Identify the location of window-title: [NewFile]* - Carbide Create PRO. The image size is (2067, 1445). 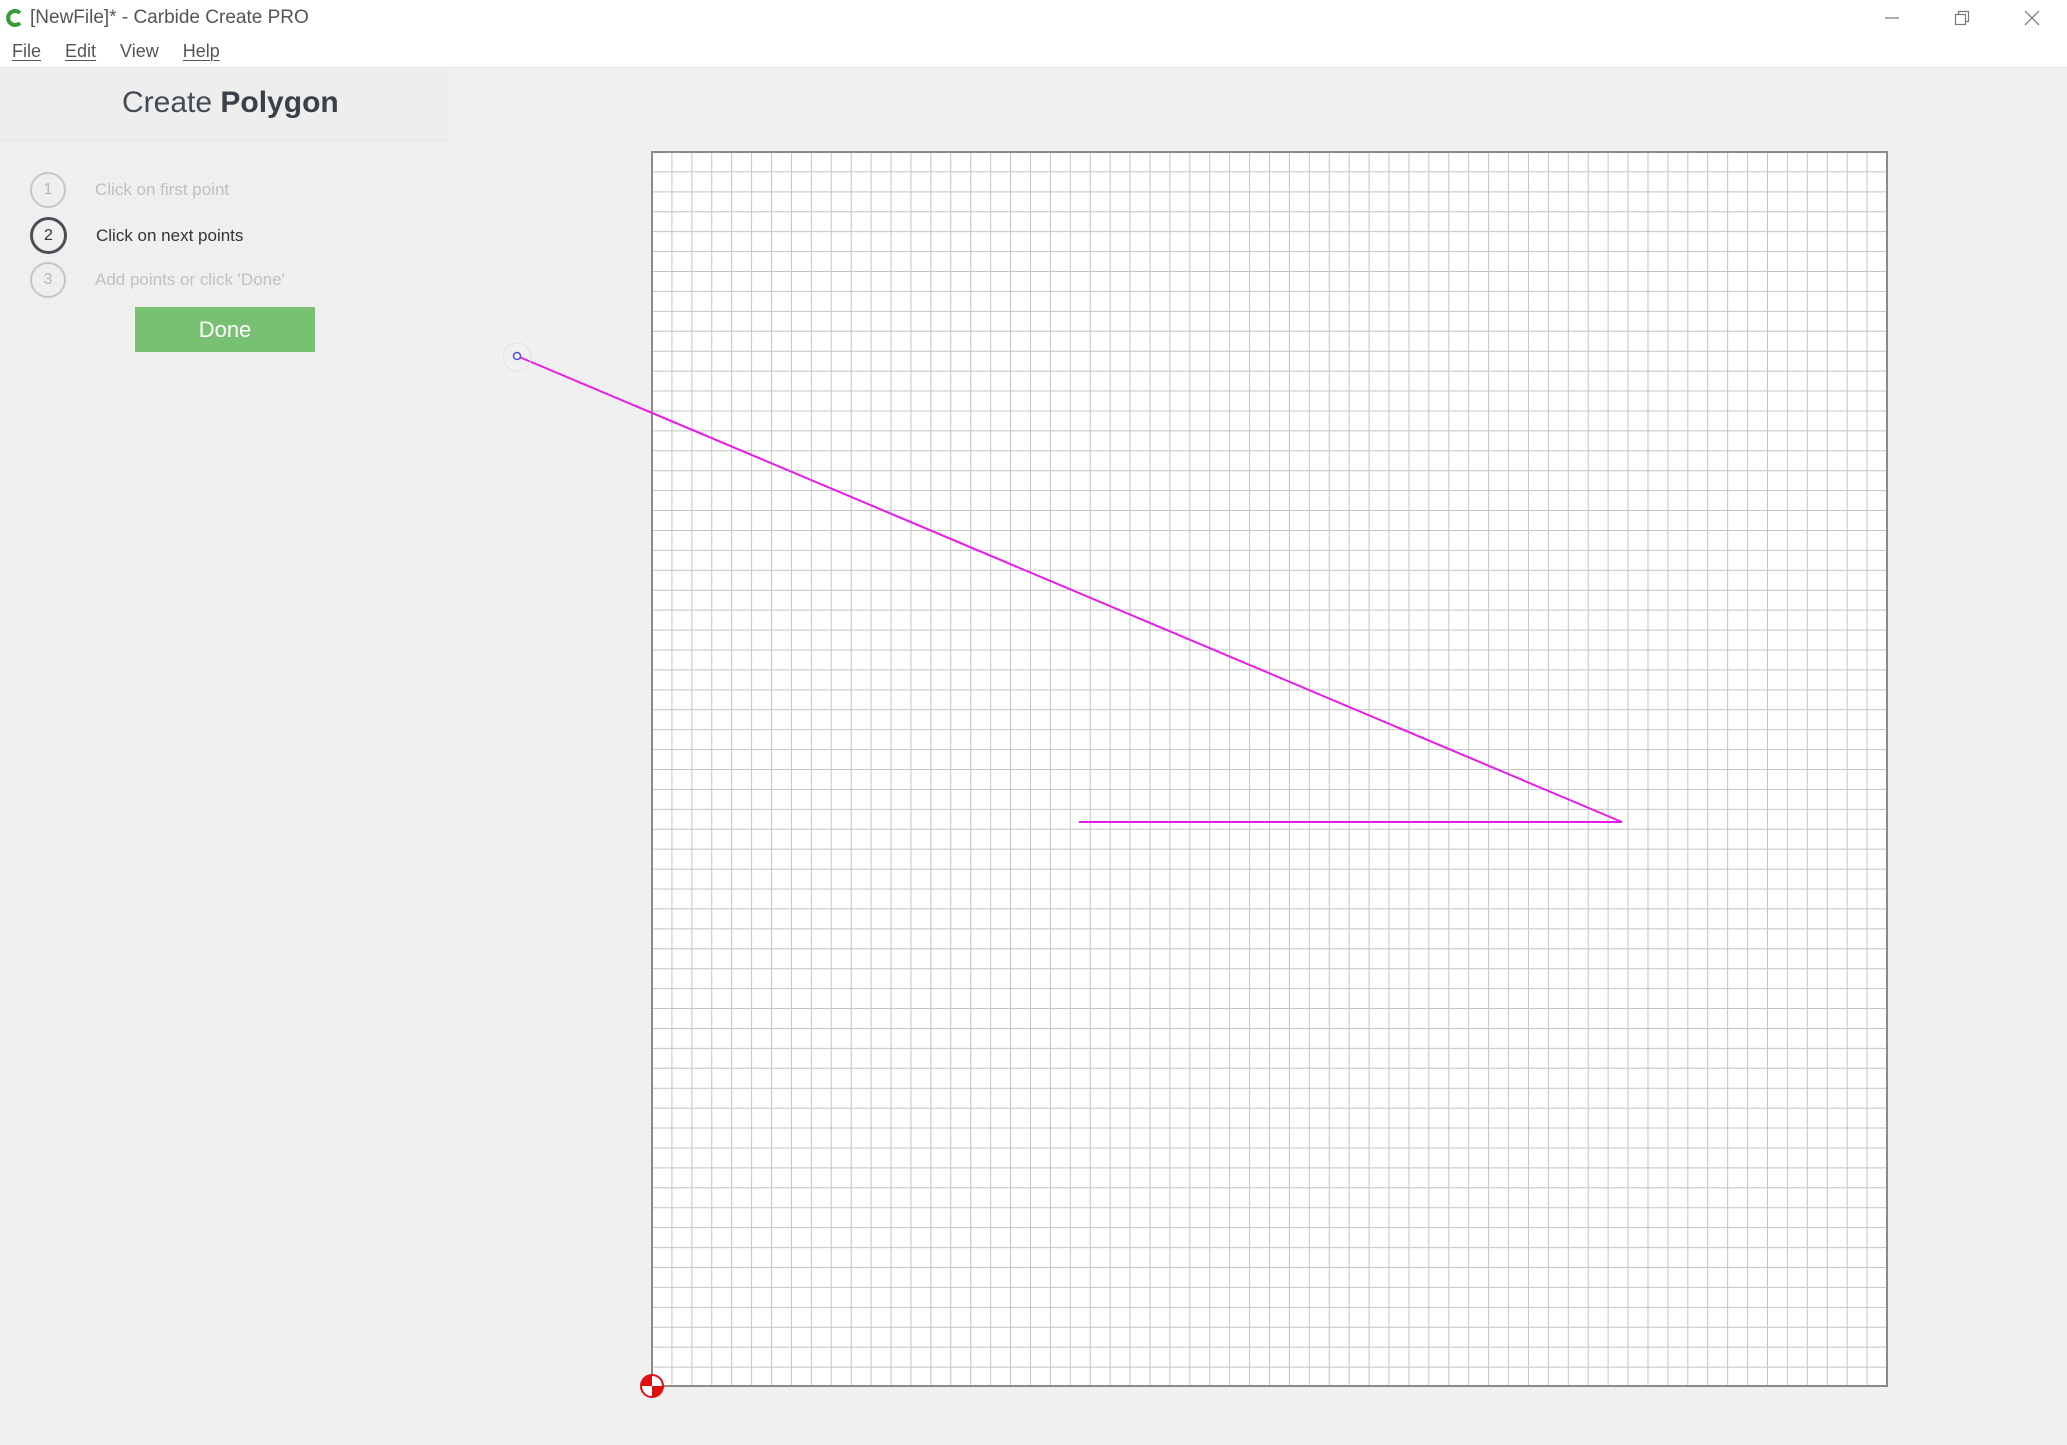
(169, 17).